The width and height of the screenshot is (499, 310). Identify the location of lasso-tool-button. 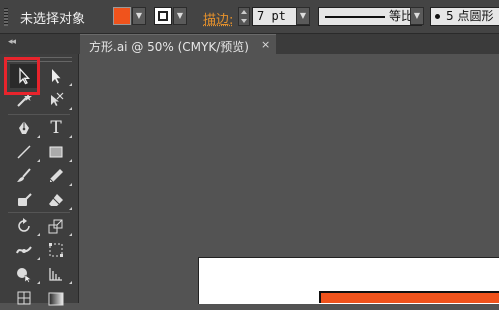
(57, 100).